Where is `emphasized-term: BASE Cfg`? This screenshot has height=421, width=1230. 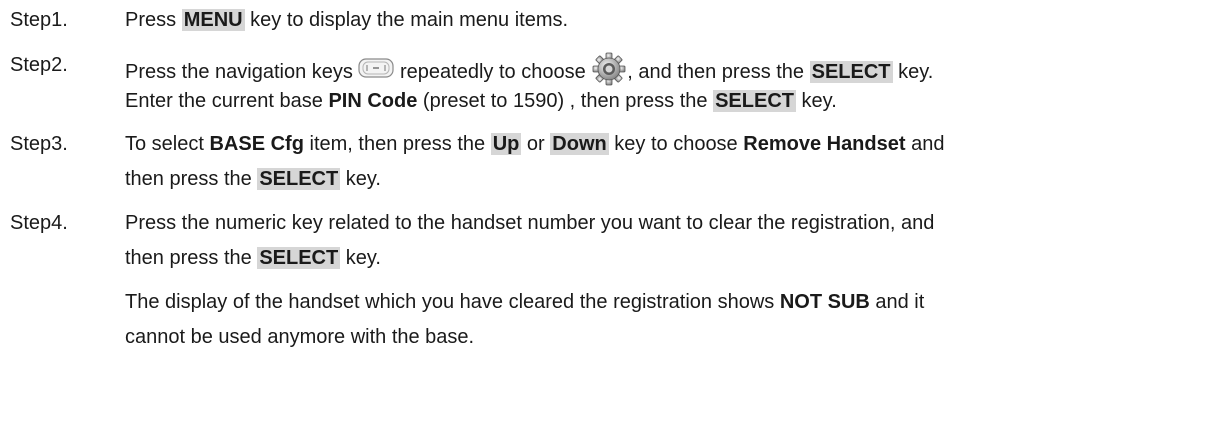 emphasized-term: BASE Cfg is located at coordinates (256, 144).